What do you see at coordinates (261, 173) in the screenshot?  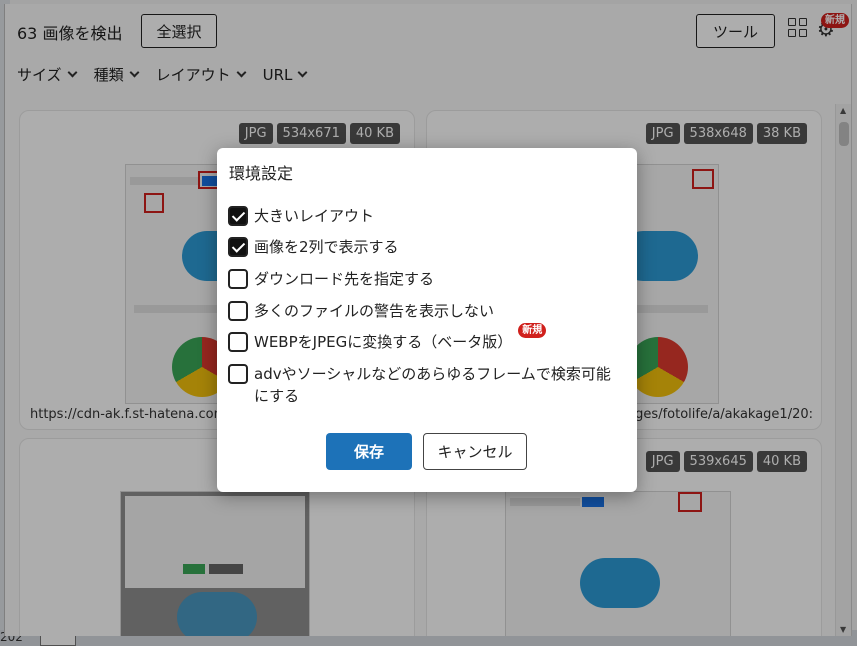 I see `dialog-title: 環境設定` at bounding box center [261, 173].